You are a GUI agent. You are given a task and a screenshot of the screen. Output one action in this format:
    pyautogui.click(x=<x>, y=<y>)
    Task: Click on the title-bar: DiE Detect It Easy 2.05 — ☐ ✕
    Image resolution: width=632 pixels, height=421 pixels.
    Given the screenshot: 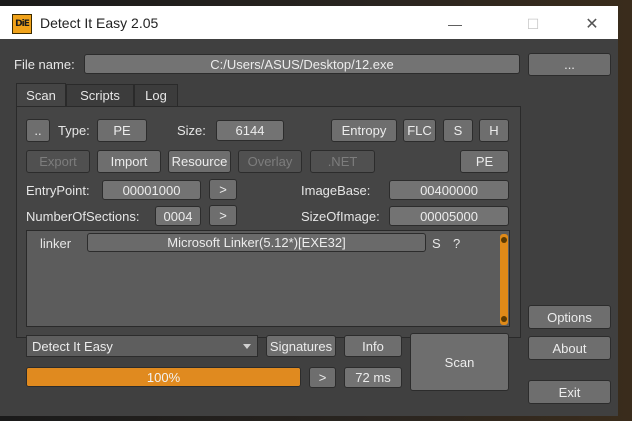 What is the action you would take?
    pyautogui.click(x=309, y=22)
    